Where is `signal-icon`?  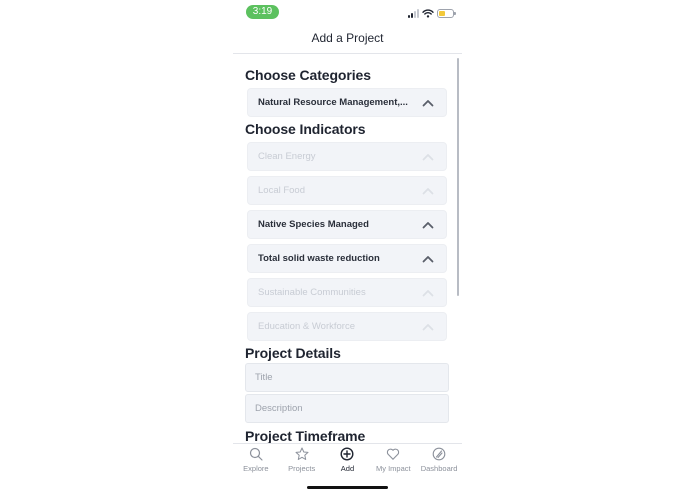 signal-icon is located at coordinates (413, 13).